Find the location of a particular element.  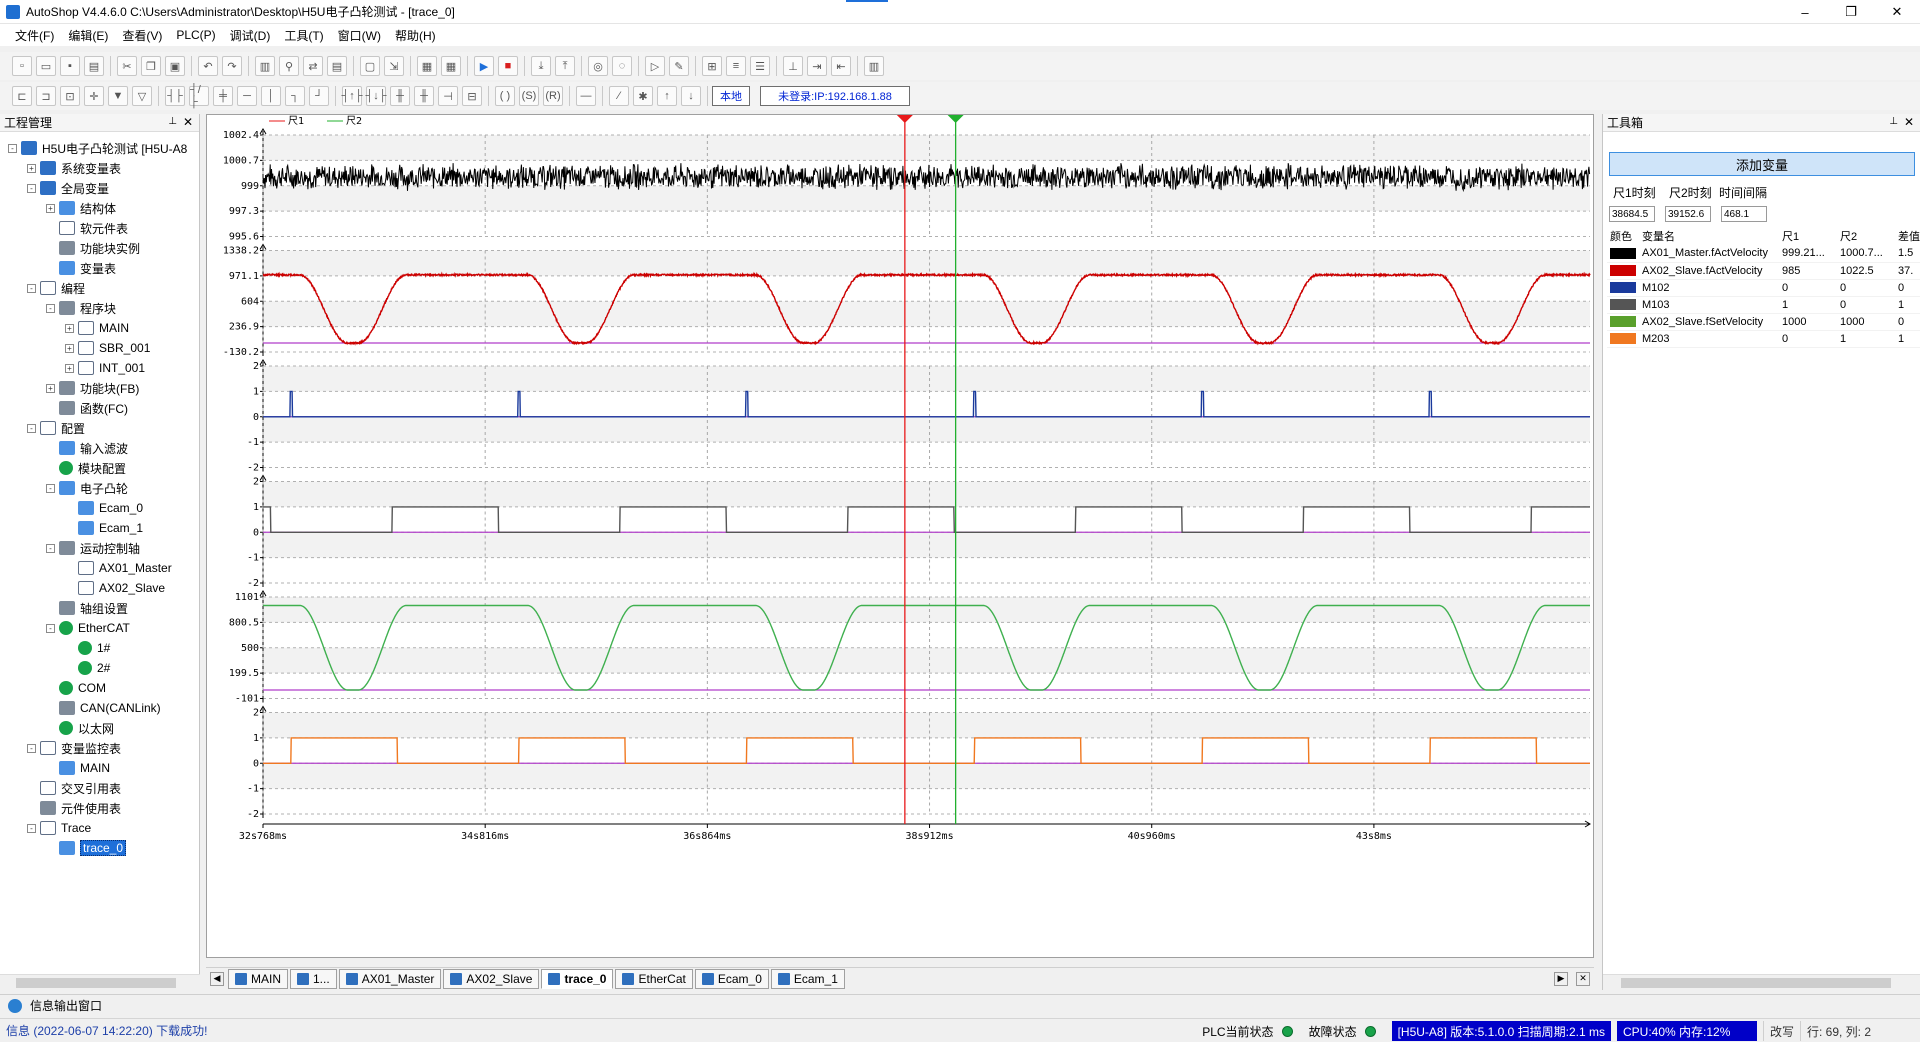

close-button: ✕ is located at coordinates (1897, 12).